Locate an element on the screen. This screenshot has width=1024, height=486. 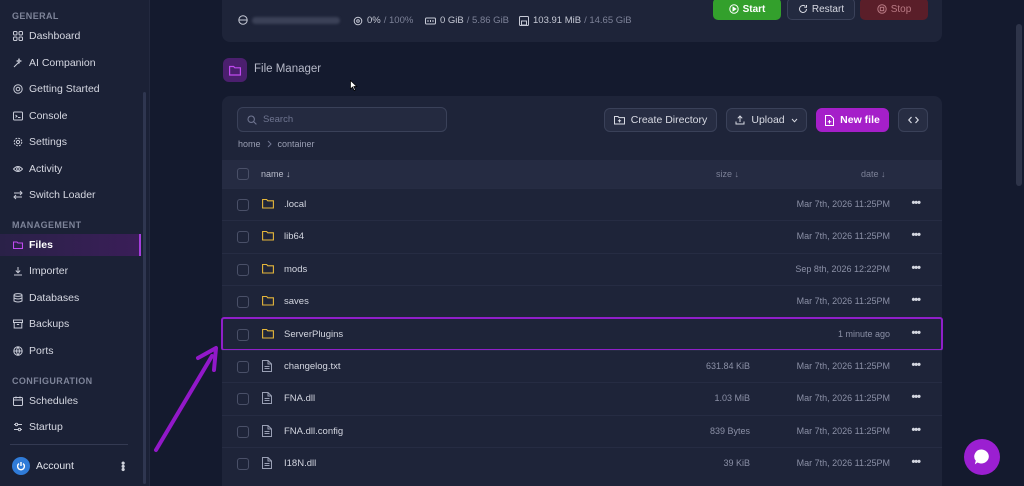
table-row: mods Sep 8th, 2026 12:22PM ••• is located at coordinates (582, 268).